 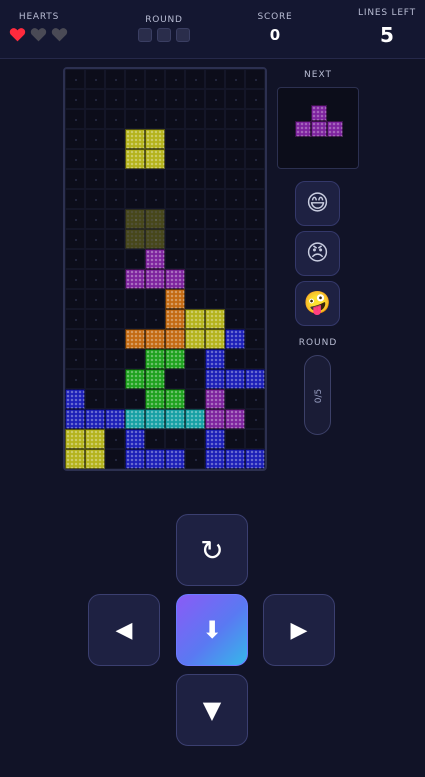 I want to click on hearts-row, so click(x=38, y=34).